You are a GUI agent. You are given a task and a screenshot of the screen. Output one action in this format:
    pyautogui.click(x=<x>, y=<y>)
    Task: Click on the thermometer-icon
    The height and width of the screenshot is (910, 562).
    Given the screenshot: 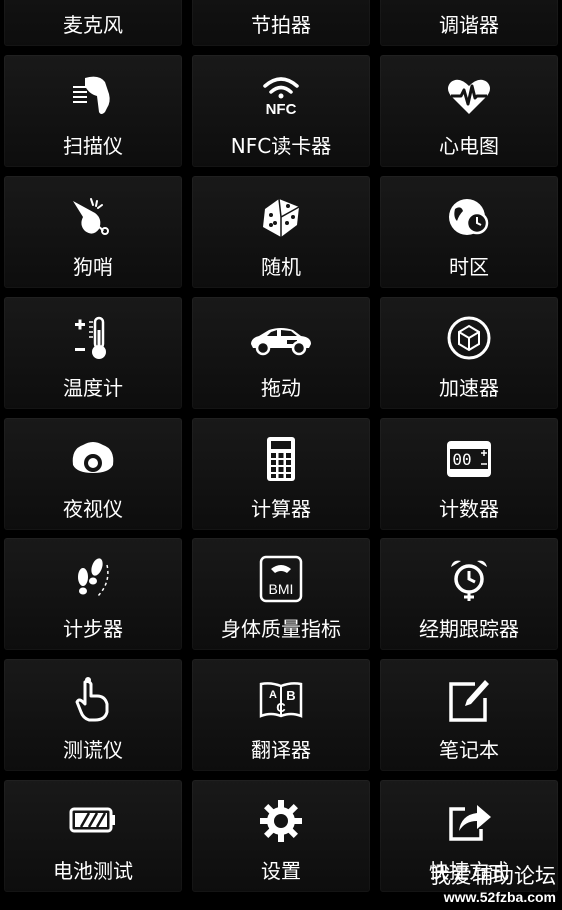 What is the action you would take?
    pyautogui.click(x=93, y=338)
    